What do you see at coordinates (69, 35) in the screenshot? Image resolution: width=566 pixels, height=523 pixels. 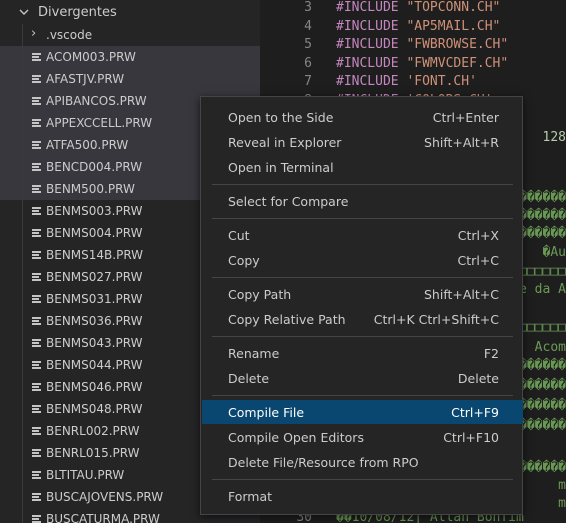 I see `tree-item-label: .vscode` at bounding box center [69, 35].